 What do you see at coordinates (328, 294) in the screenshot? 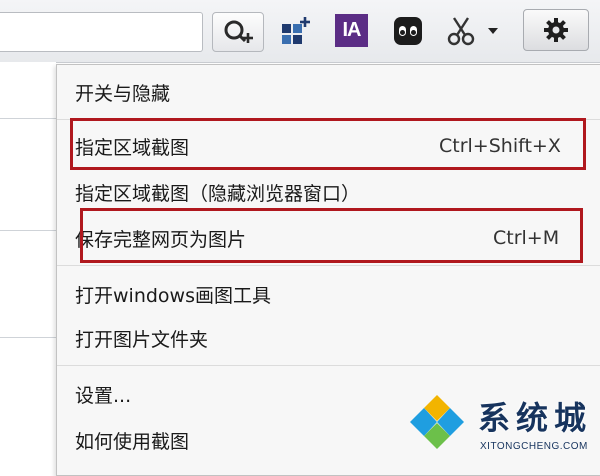
I see `menu-item-open-paint: 打开windows画图工具` at bounding box center [328, 294].